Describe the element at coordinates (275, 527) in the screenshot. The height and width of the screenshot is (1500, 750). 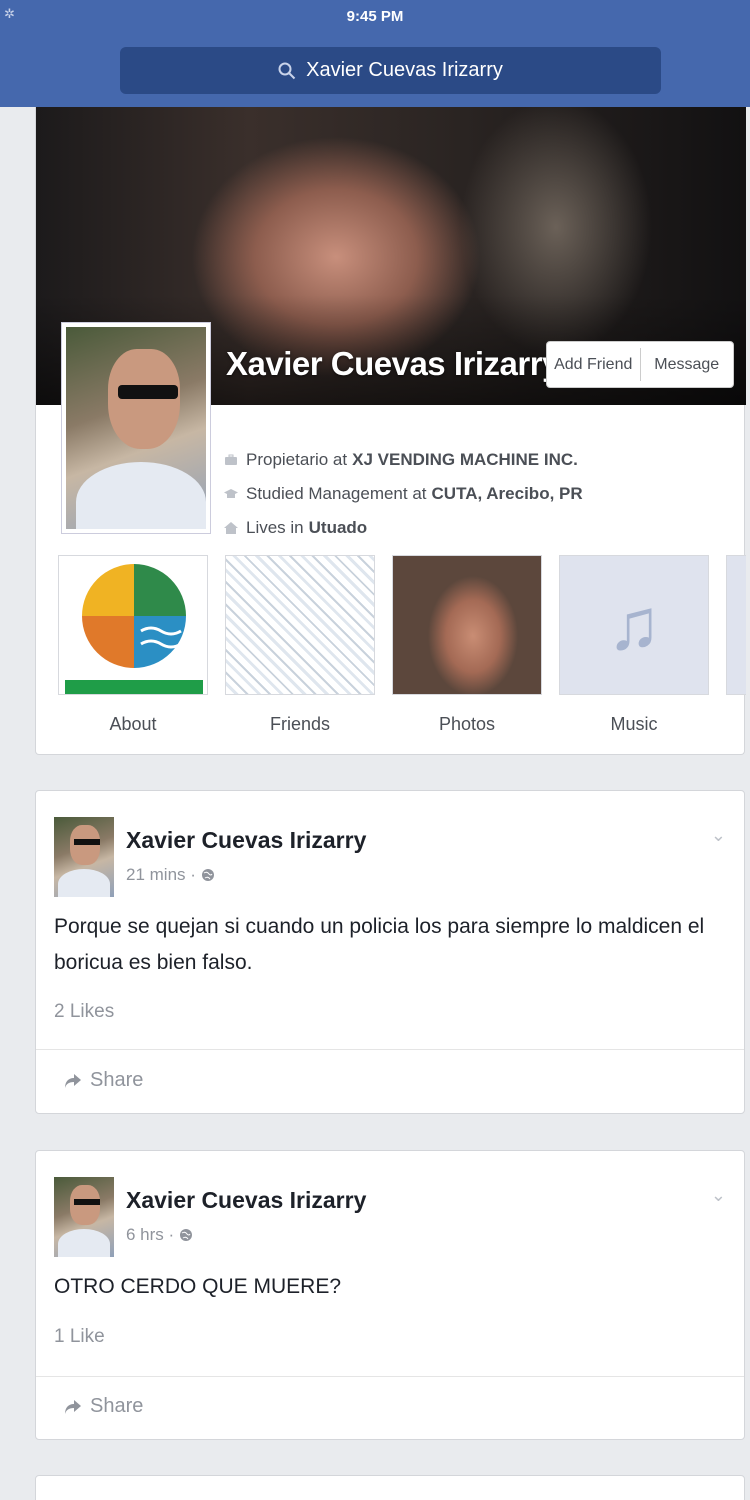
I see `info-location-prefix: Lives in` at that location.